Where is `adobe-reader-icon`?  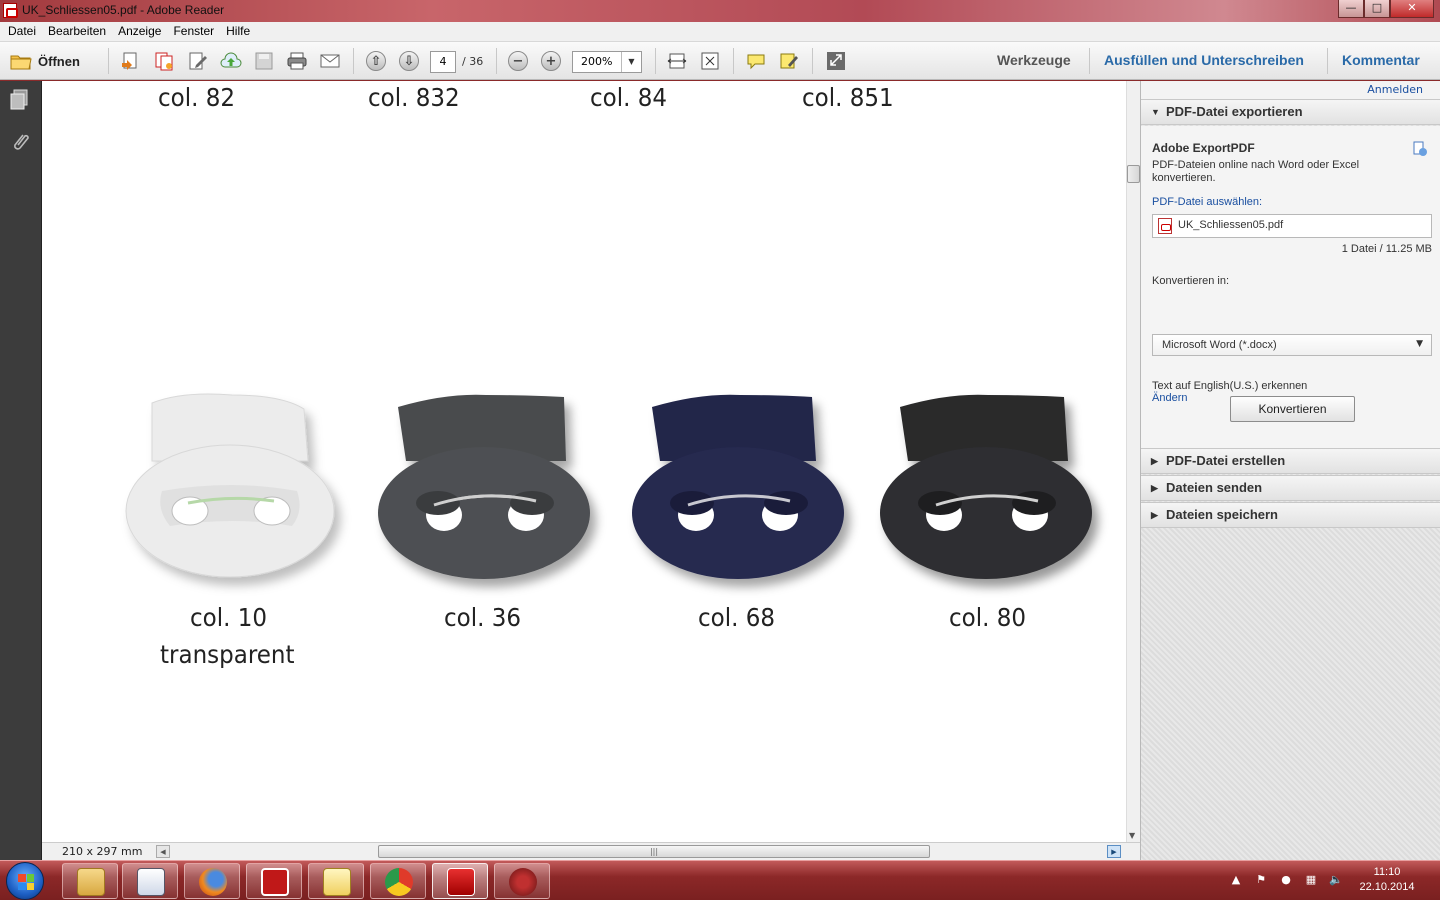 adobe-reader-icon is located at coordinates (461, 882).